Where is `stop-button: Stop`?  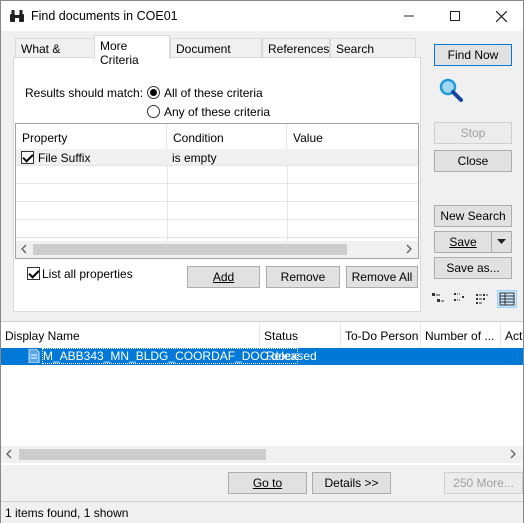
stop-button: Stop is located at coordinates (473, 133).